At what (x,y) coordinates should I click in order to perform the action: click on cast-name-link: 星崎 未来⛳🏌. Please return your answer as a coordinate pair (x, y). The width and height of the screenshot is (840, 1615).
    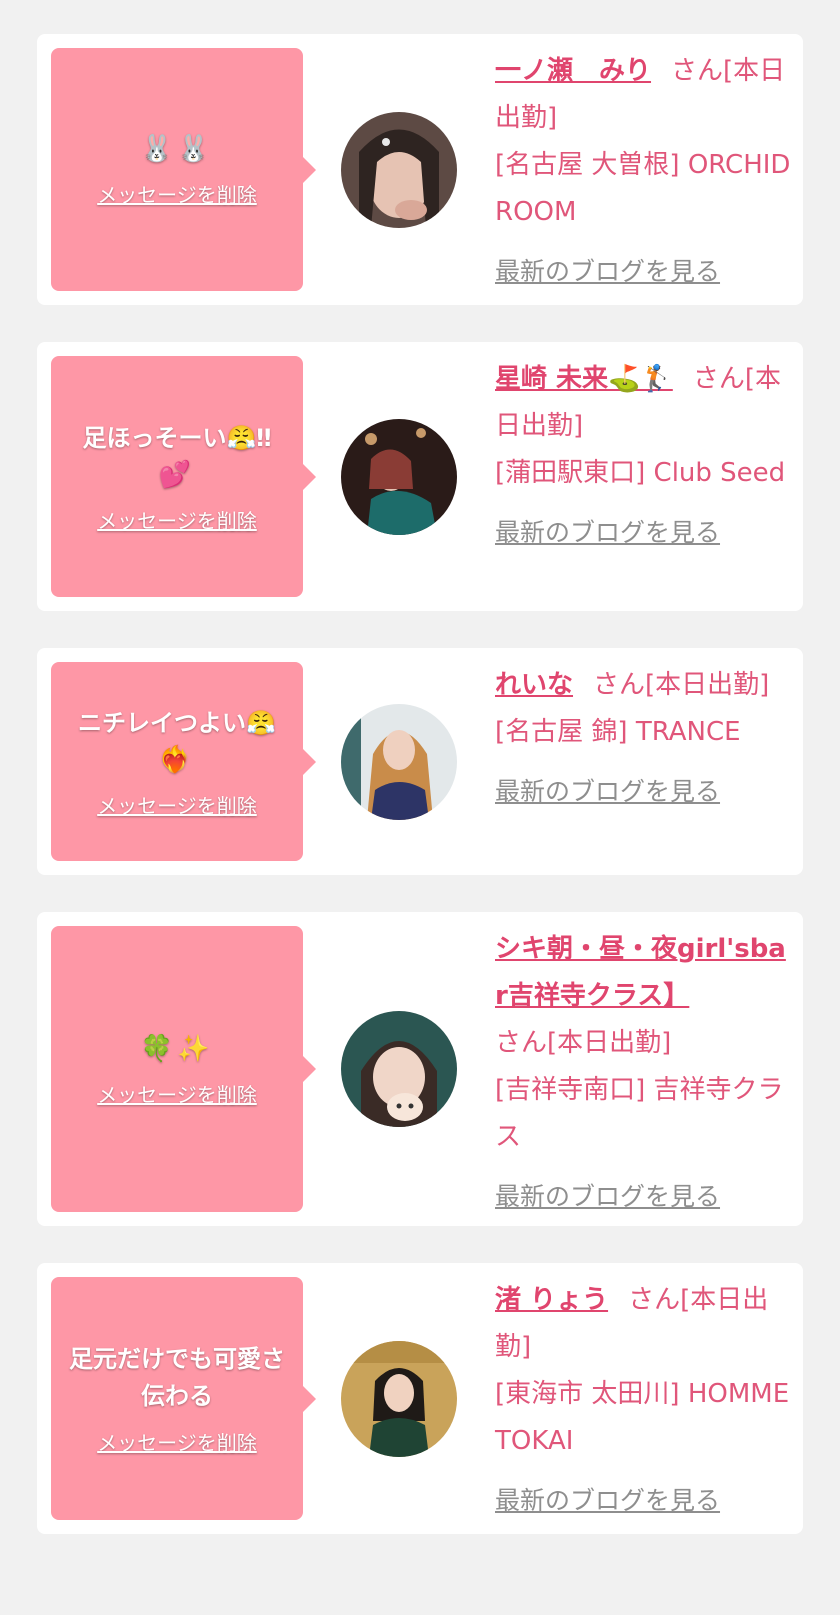
    Looking at the image, I should click on (584, 379).